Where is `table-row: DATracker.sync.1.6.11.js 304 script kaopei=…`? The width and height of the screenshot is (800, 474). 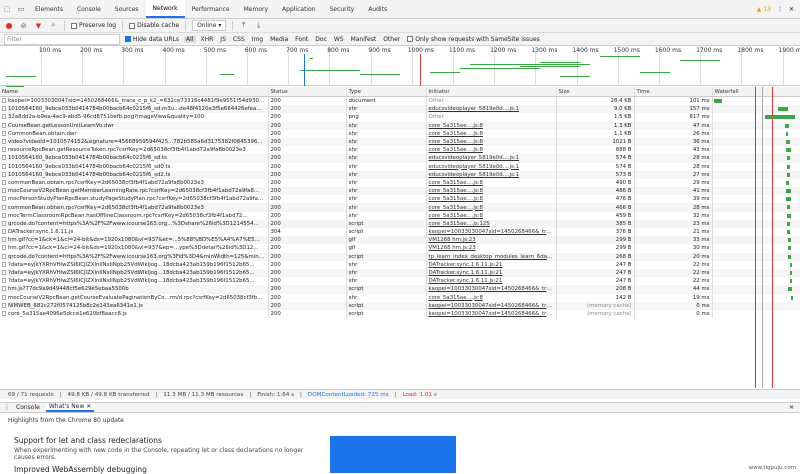
table-row: DATracker.sync.1.6.11.js 304 script kaopei=… is located at coordinates (400, 232).